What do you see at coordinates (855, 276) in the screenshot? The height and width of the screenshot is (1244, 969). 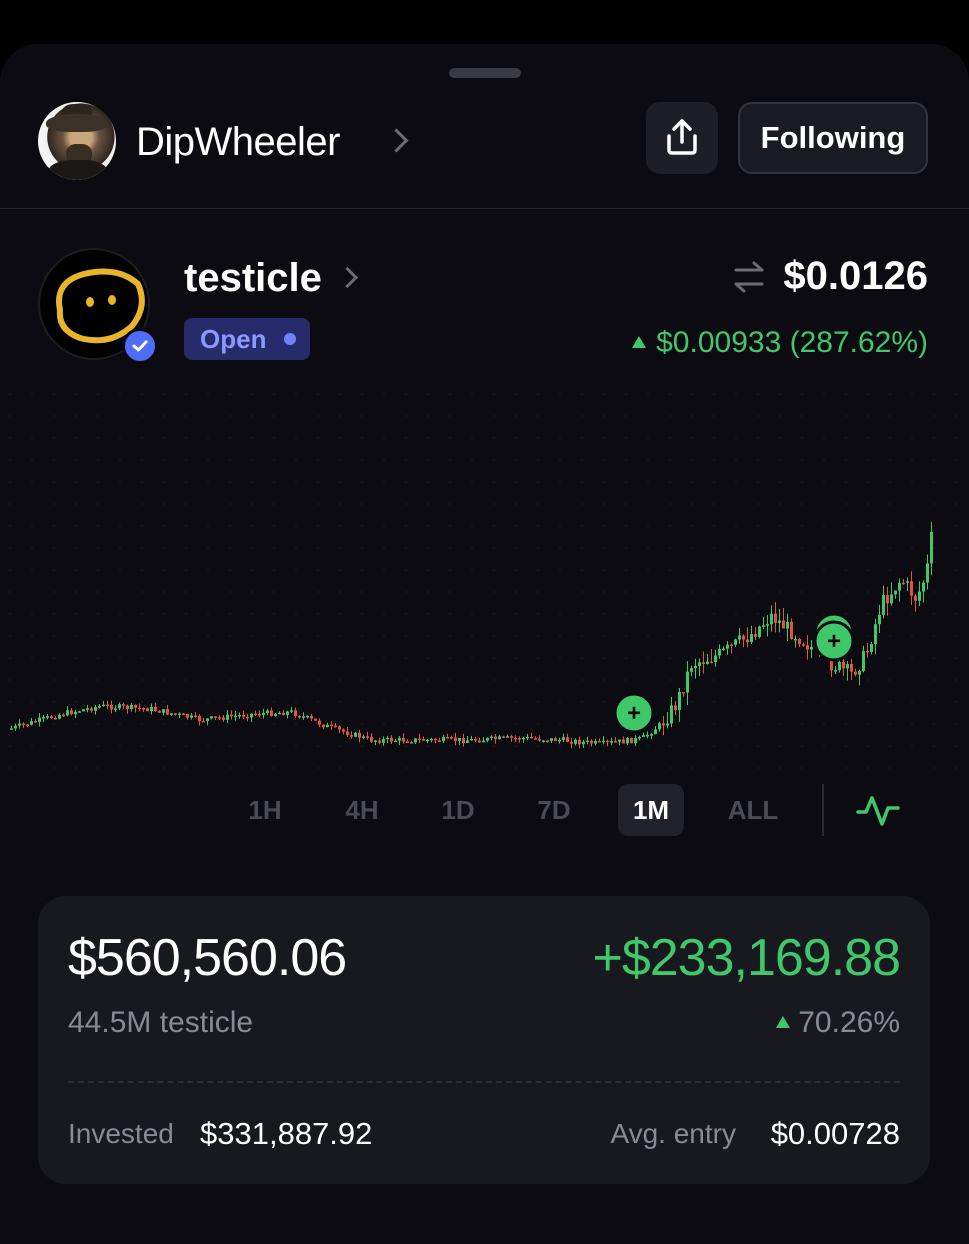 I see `token-price: $0.0126` at bounding box center [855, 276].